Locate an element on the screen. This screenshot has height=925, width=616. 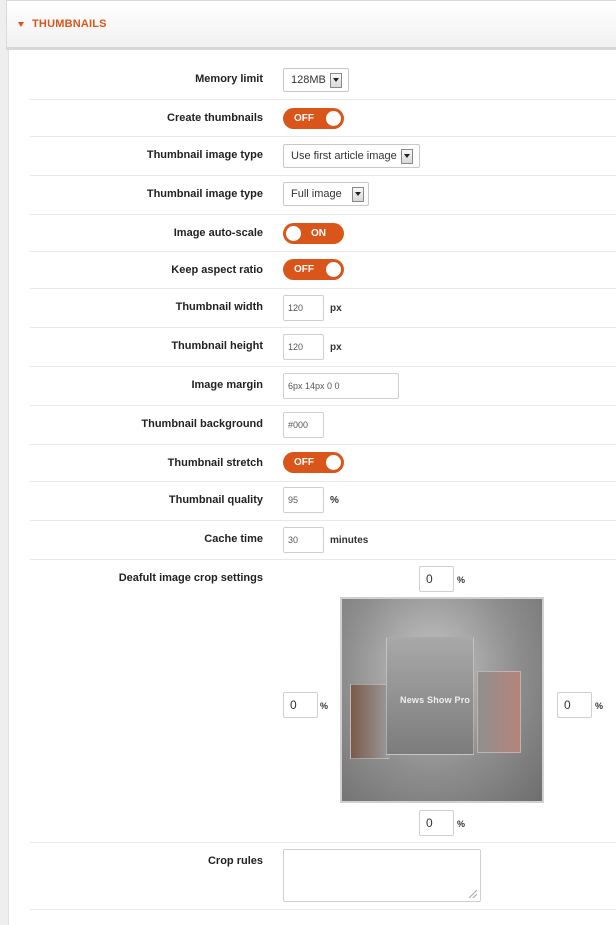
create-thumbnails-toggle: OFF is located at coordinates (313, 118).